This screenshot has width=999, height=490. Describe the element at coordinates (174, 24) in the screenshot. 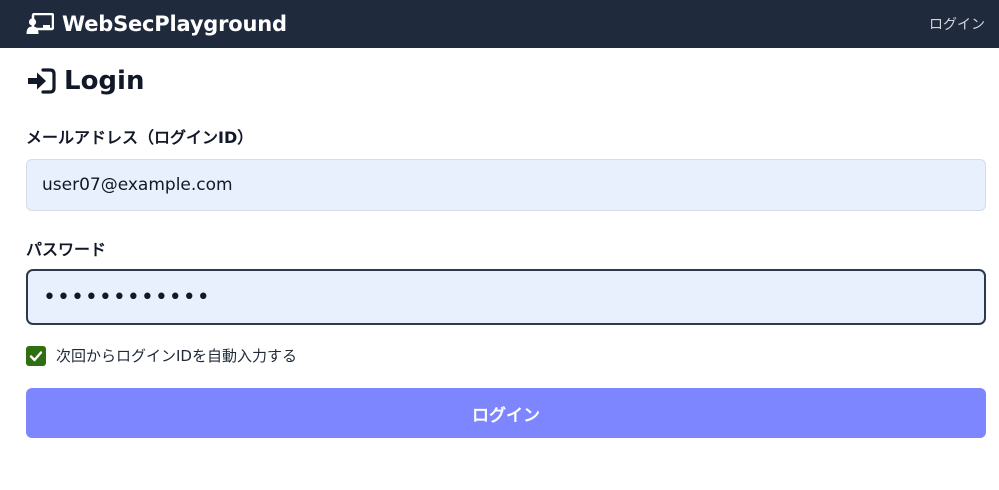

I see `brand-name: WebSecPlayground` at that location.